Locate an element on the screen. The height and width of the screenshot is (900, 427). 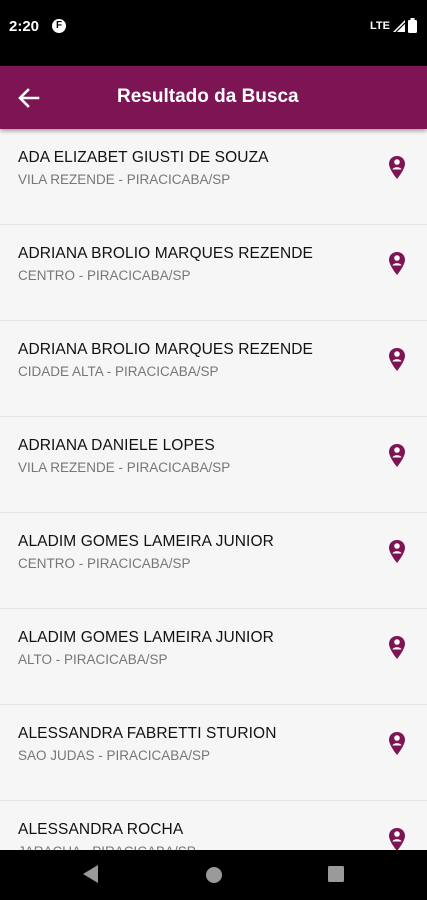
back-arrow-icon is located at coordinates (29, 98).